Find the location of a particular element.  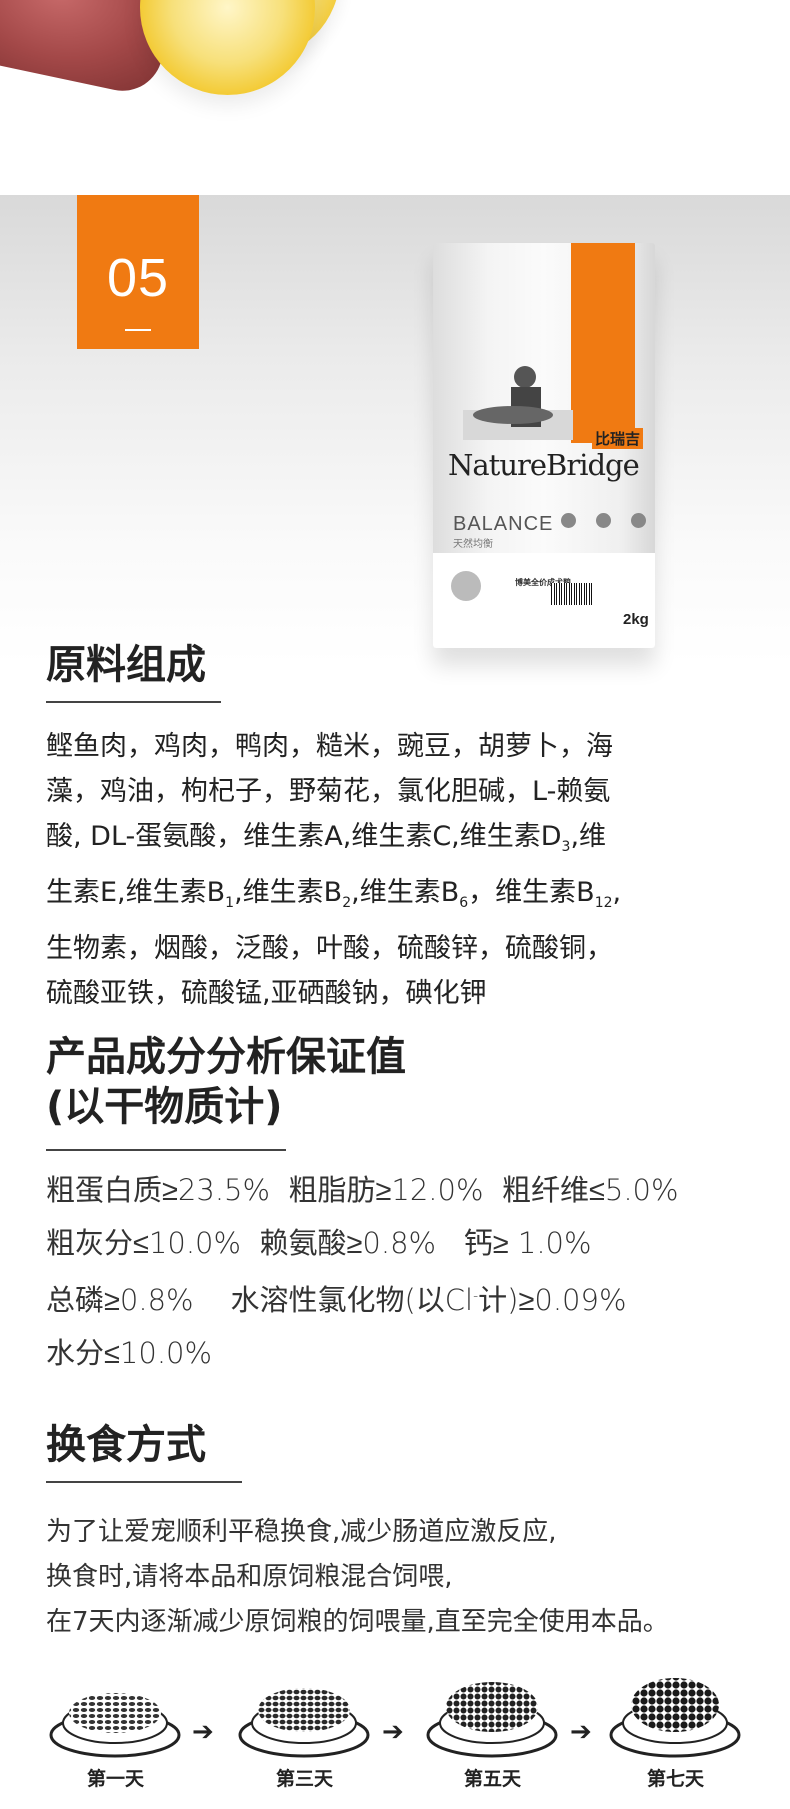

step-label: 第一天 is located at coordinates (115, 1779).